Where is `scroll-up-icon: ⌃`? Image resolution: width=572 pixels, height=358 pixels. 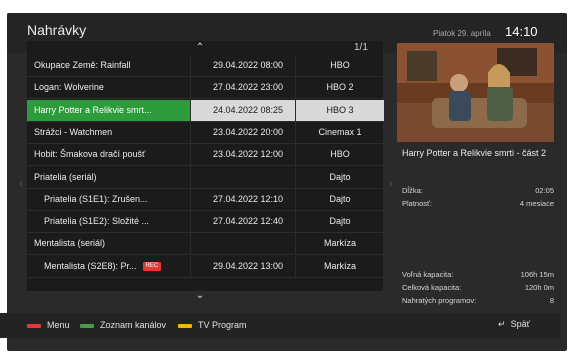 scroll-up-icon: ⌃ is located at coordinates (200, 48).